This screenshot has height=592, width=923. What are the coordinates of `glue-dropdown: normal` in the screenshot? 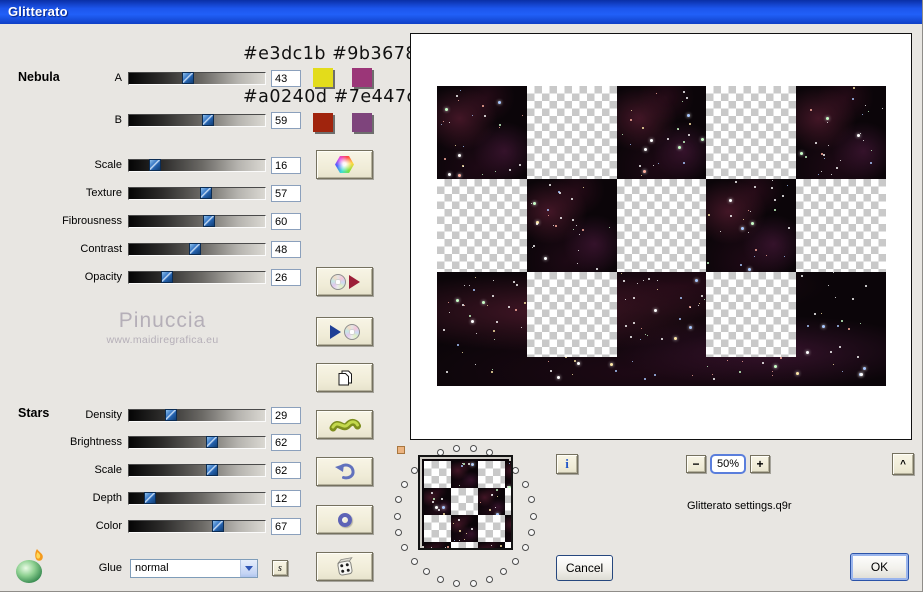 It's located at (194, 568).